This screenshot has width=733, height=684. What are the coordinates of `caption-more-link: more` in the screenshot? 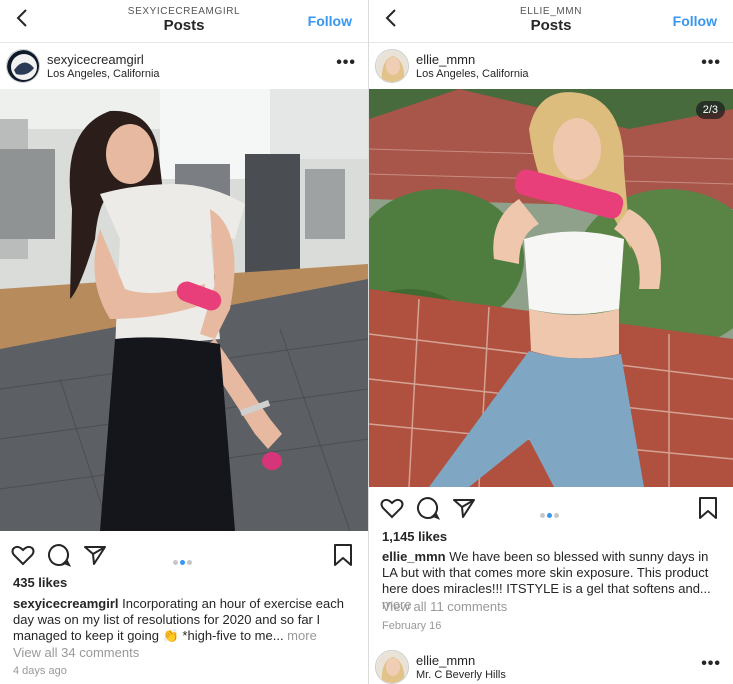 It's located at (300, 635).